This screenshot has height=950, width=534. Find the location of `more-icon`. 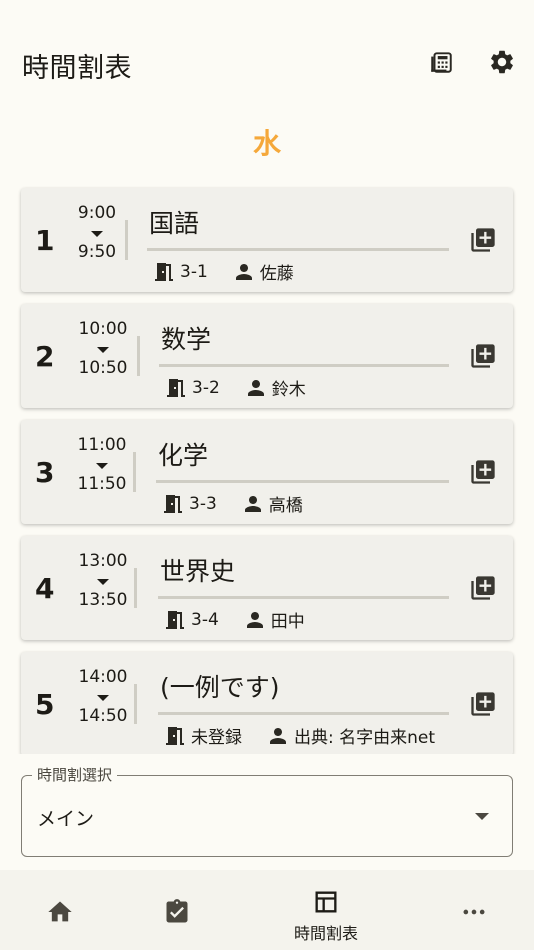

more-icon is located at coordinates (474, 912).